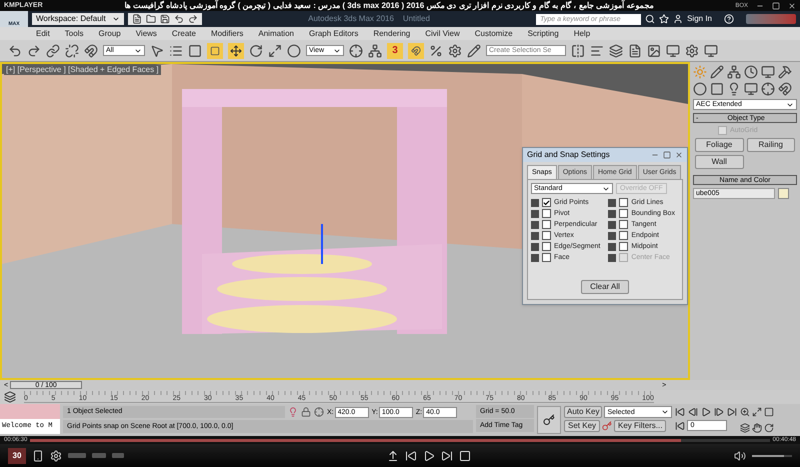 The height and width of the screenshot is (467, 800). What do you see at coordinates (17, 456) in the screenshot?
I see `fps-badge: 30` at bounding box center [17, 456].